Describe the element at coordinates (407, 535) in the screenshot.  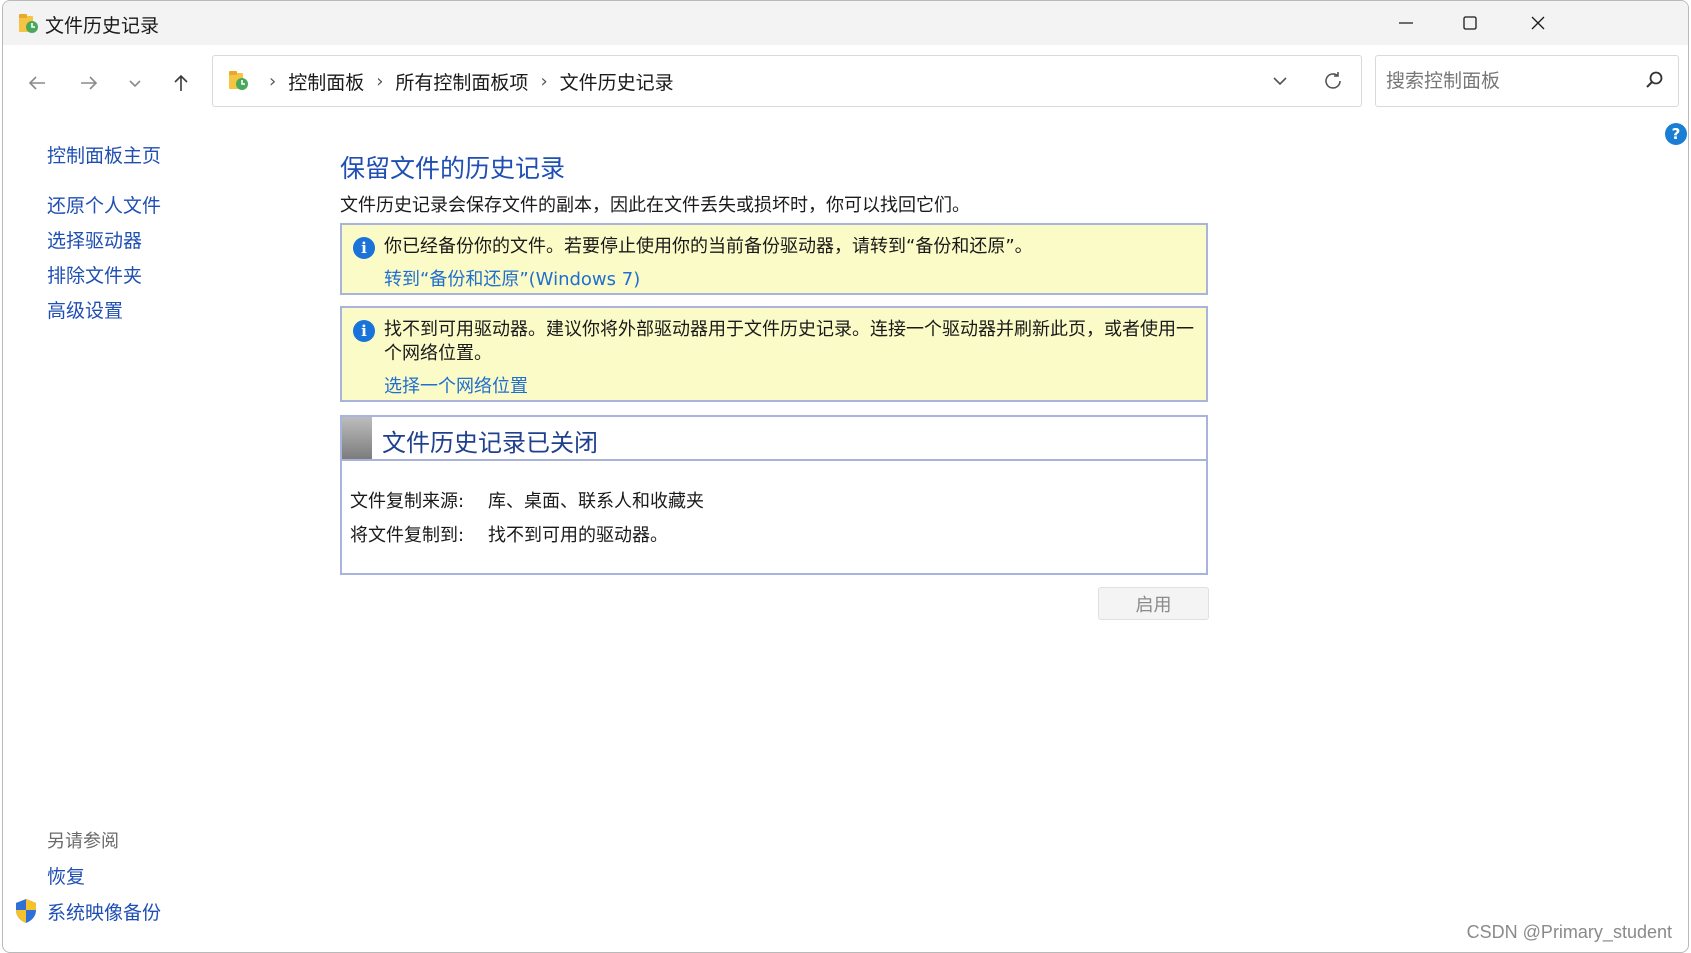
I see `copy-to-label: 将文件复制到:` at that location.